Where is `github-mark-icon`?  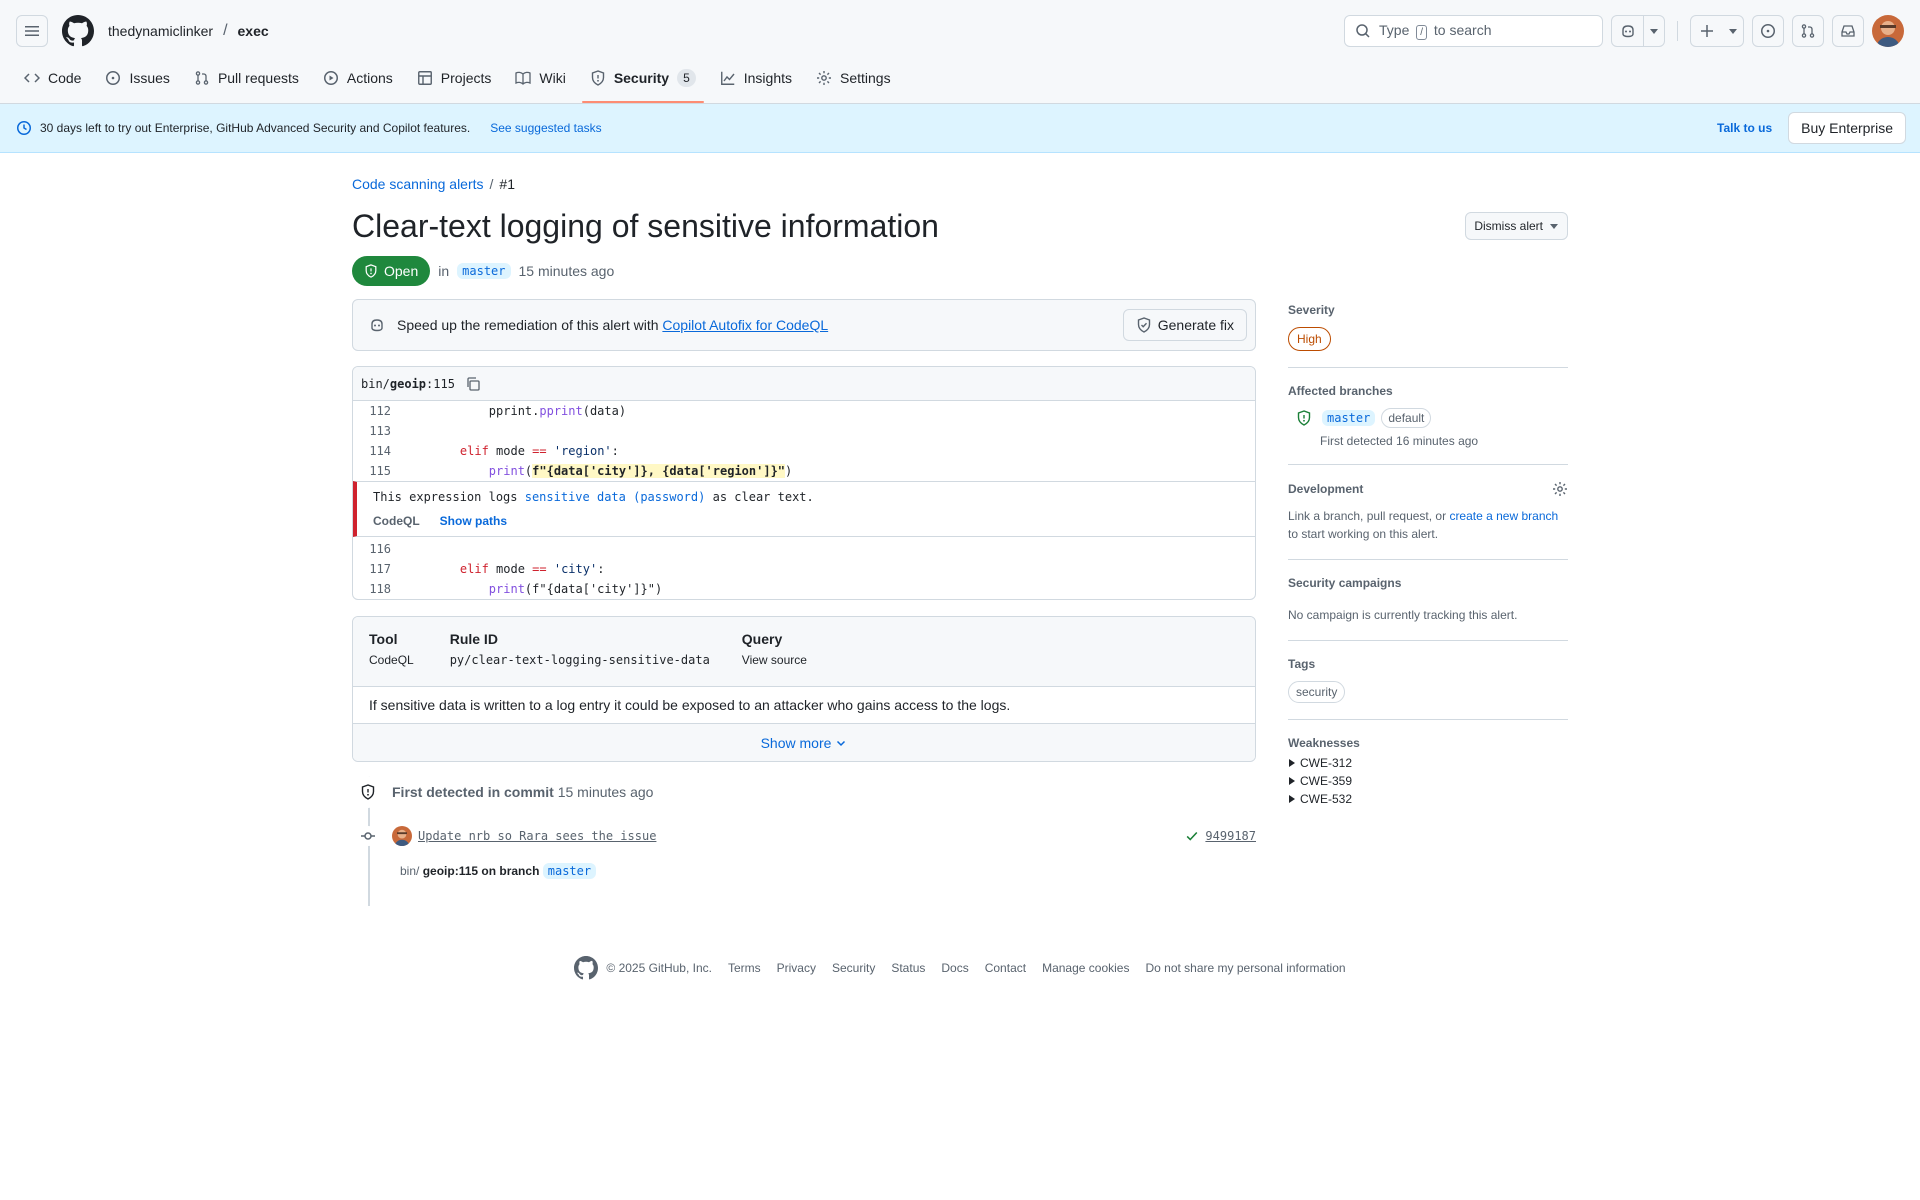 github-mark-icon is located at coordinates (586, 968).